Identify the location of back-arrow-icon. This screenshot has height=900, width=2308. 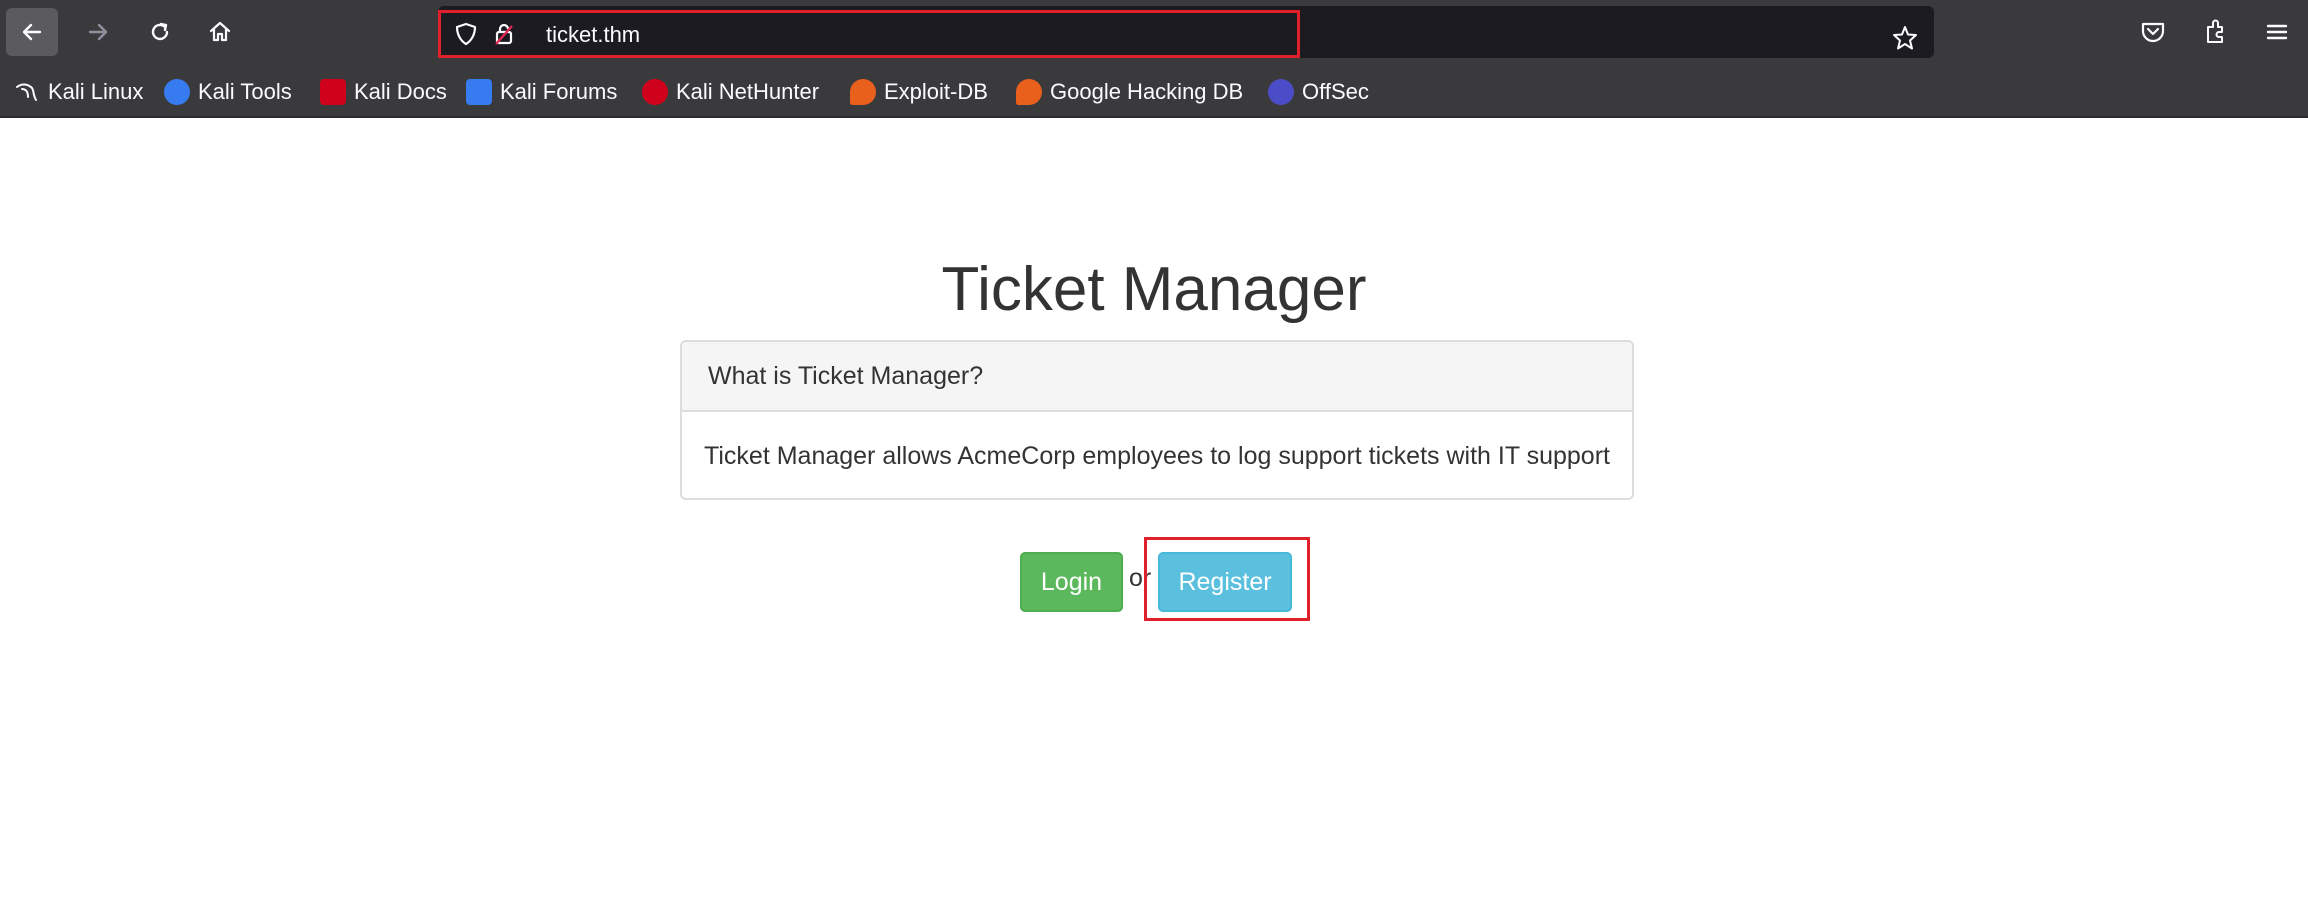
(32, 32).